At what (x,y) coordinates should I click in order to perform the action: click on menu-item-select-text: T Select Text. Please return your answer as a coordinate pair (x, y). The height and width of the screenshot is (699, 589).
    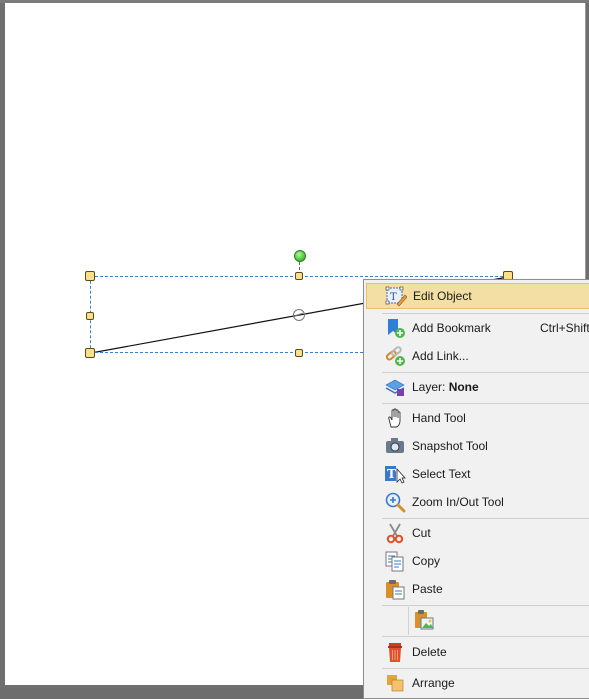
    Looking at the image, I should click on (477, 474).